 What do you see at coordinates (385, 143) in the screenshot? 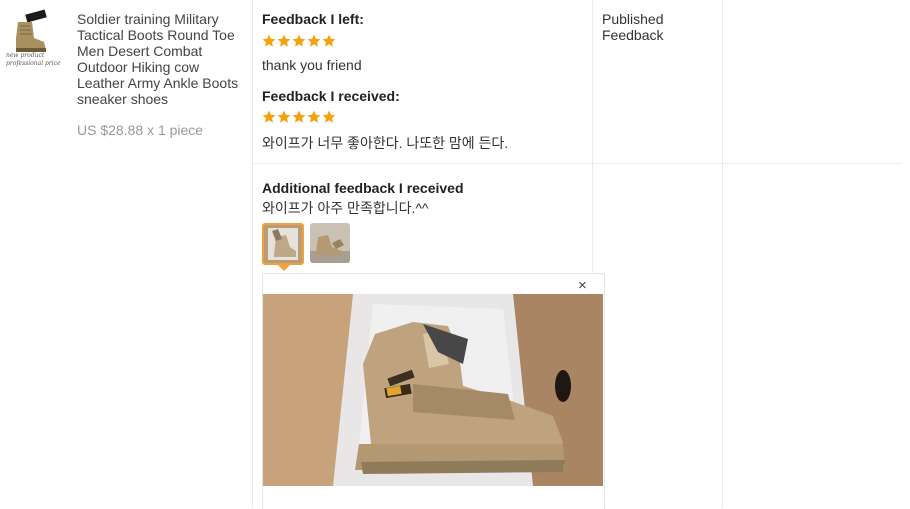
I see `feedback-received-text: 와이프가 너무 좋아한다. 나또한 맘에 든다.` at bounding box center [385, 143].